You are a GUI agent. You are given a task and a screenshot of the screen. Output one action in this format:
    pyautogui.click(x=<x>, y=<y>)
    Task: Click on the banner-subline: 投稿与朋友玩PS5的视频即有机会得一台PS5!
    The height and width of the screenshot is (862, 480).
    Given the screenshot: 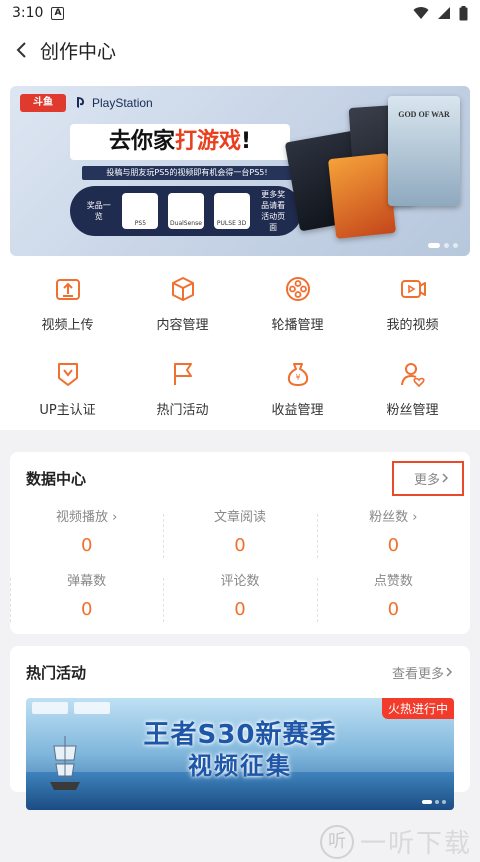 What is the action you would take?
    pyautogui.click(x=187, y=173)
    